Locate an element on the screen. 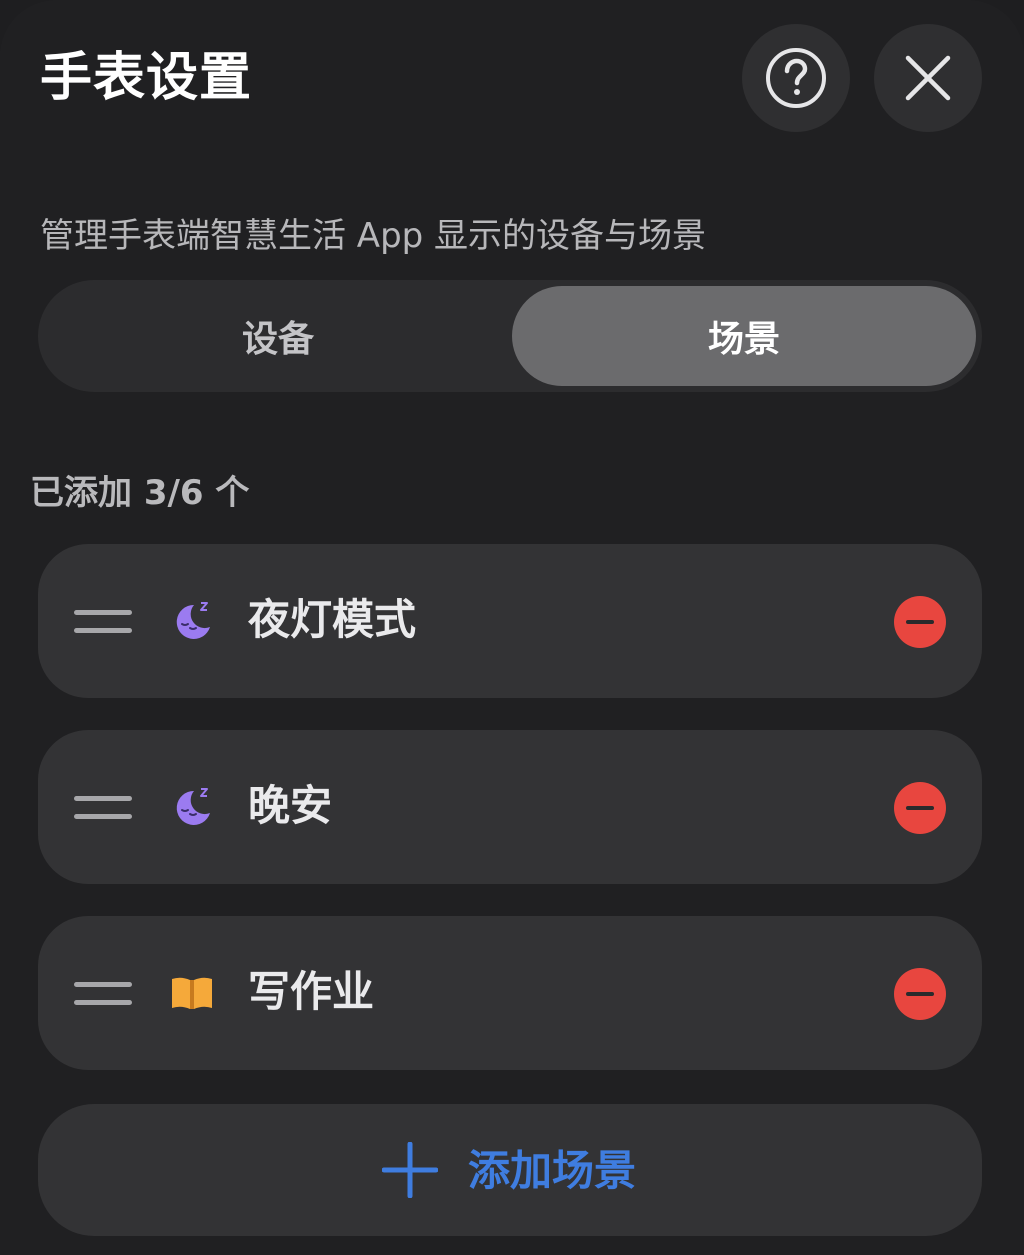 The height and width of the screenshot is (1255, 1024). scene-label: 晚安 is located at coordinates (290, 805).